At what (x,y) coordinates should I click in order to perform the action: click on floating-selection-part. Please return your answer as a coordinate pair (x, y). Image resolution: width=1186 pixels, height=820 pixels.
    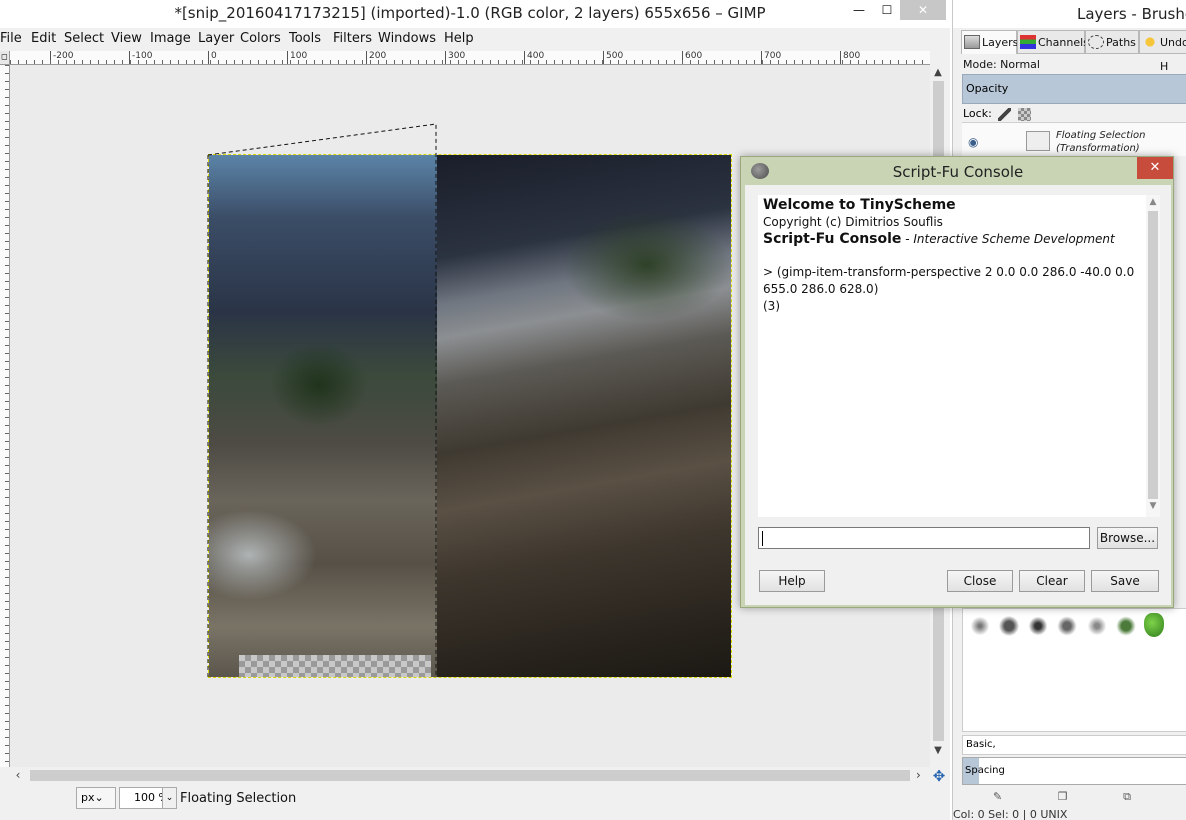
    Looking at the image, I should click on (323, 416).